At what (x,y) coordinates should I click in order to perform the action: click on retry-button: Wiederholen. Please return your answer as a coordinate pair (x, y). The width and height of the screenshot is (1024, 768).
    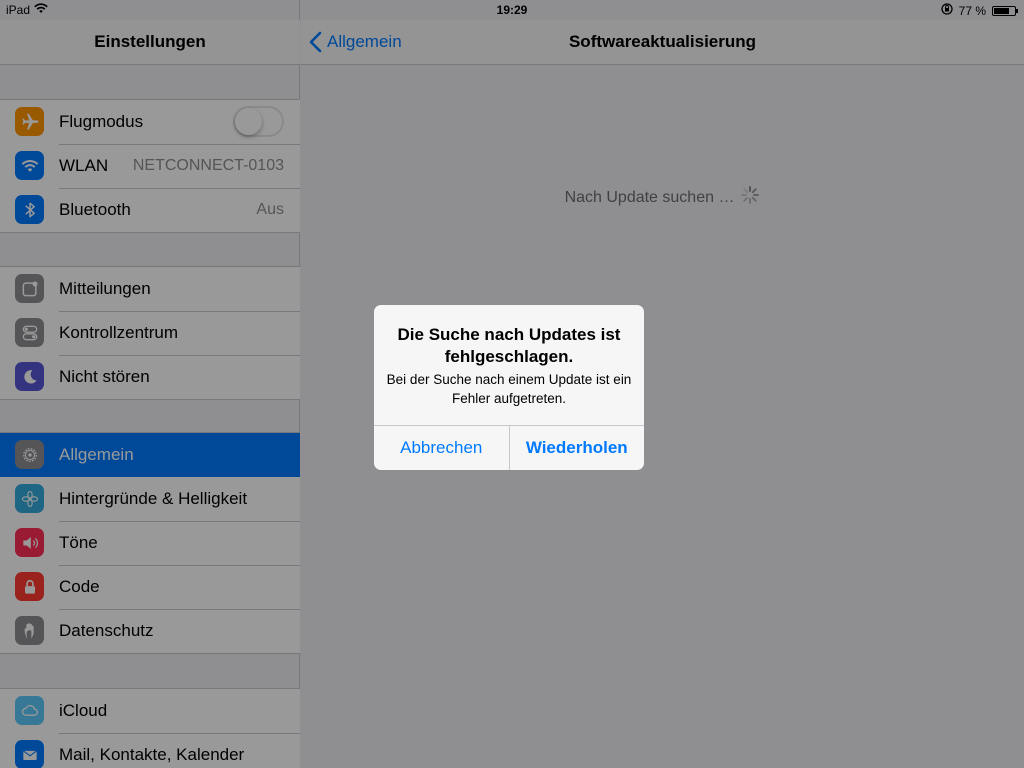
    Looking at the image, I should click on (577, 448).